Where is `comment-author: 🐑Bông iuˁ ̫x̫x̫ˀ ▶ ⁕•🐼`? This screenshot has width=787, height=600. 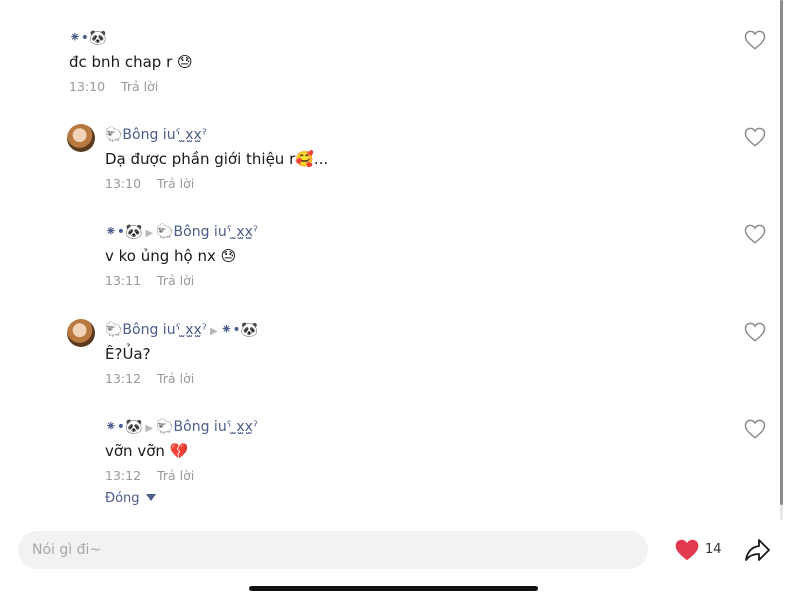 comment-author: 🐑Bông iuˁ ̫x̫x̫ˀ ▶ ⁕•🐼 is located at coordinates (181, 330).